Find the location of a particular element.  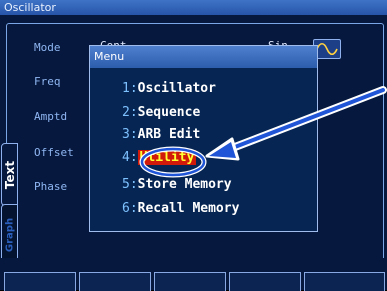

menu-item-number: 5: is located at coordinates (130, 184).